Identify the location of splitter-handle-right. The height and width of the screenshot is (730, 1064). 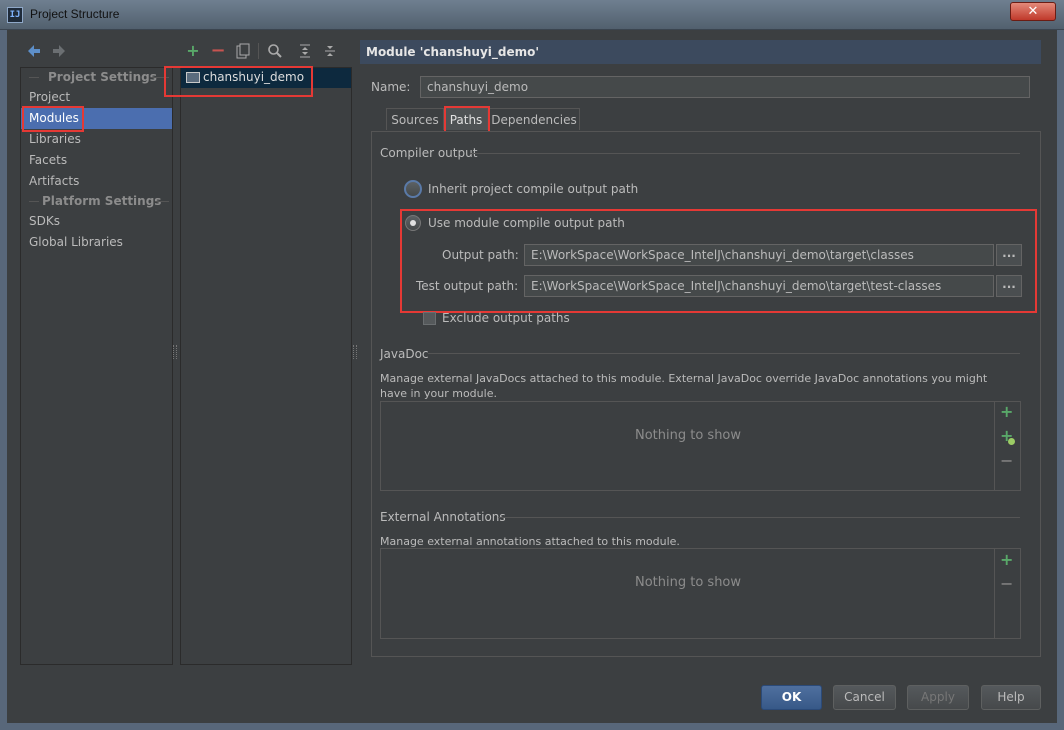
(355, 352).